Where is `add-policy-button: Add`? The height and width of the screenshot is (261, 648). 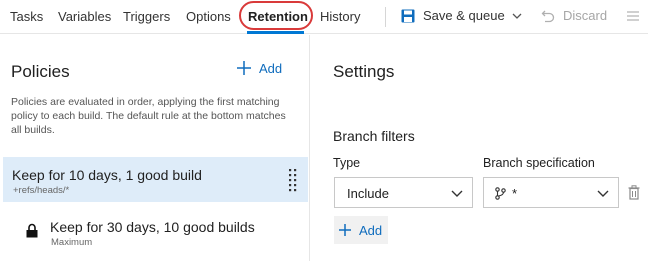
add-policy-button: Add is located at coordinates (259, 68).